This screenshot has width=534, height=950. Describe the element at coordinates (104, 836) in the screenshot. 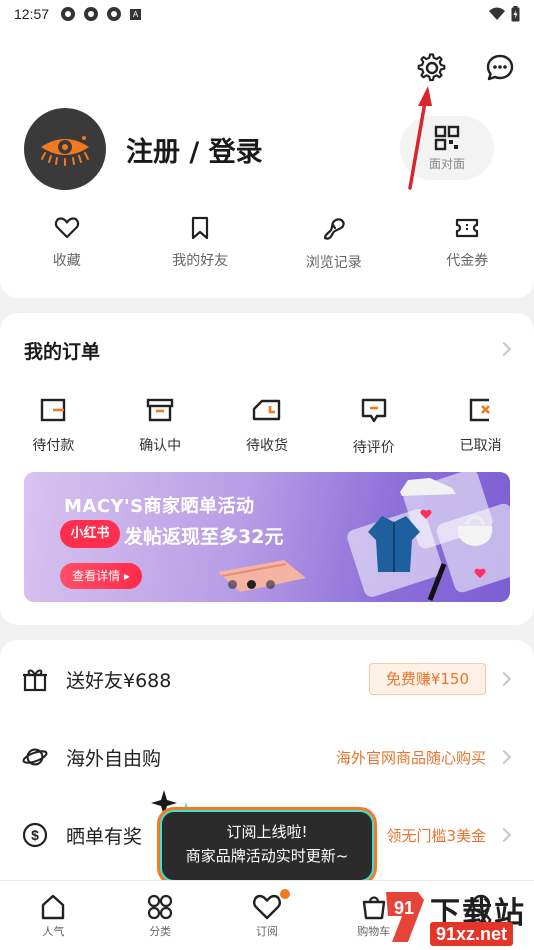

I see `list-item-title: 晒单有奖` at that location.